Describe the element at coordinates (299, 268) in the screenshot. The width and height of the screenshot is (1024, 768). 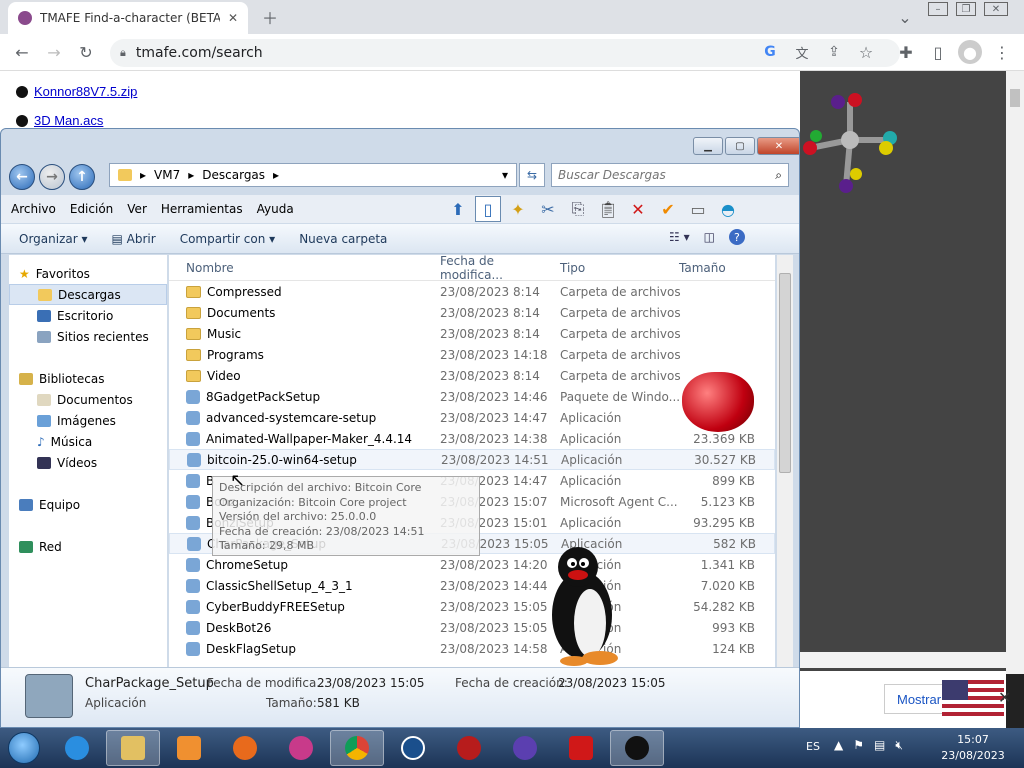
I see `column-nombre: Nombre` at that location.